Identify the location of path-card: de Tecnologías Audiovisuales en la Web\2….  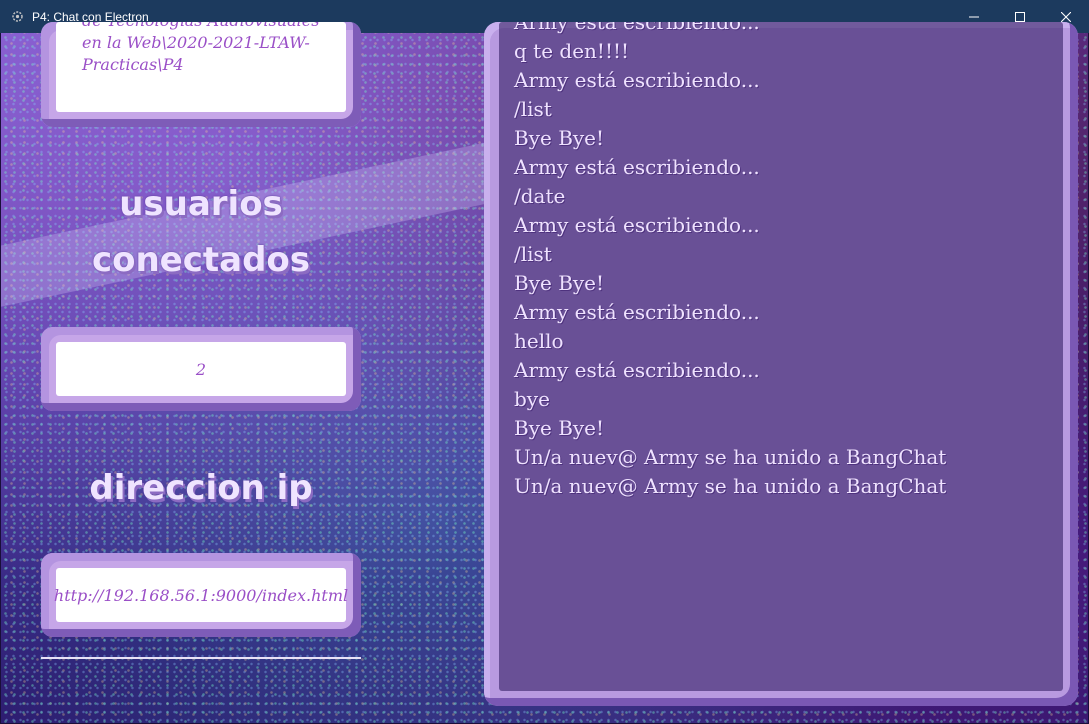
(201, 74).